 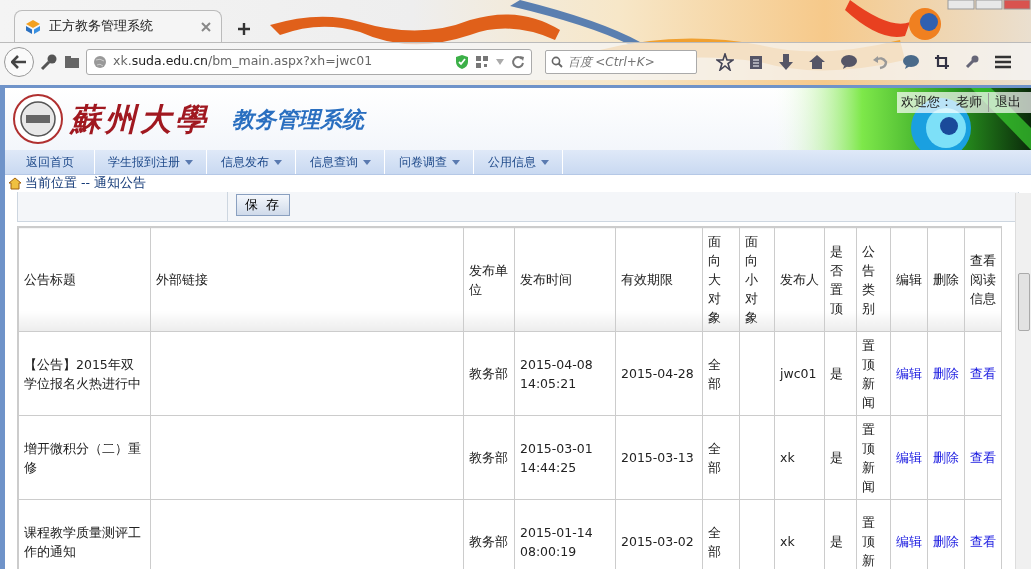 What do you see at coordinates (657, 541) in the screenshot?
I see `table-cell: 2015-03-02` at bounding box center [657, 541].